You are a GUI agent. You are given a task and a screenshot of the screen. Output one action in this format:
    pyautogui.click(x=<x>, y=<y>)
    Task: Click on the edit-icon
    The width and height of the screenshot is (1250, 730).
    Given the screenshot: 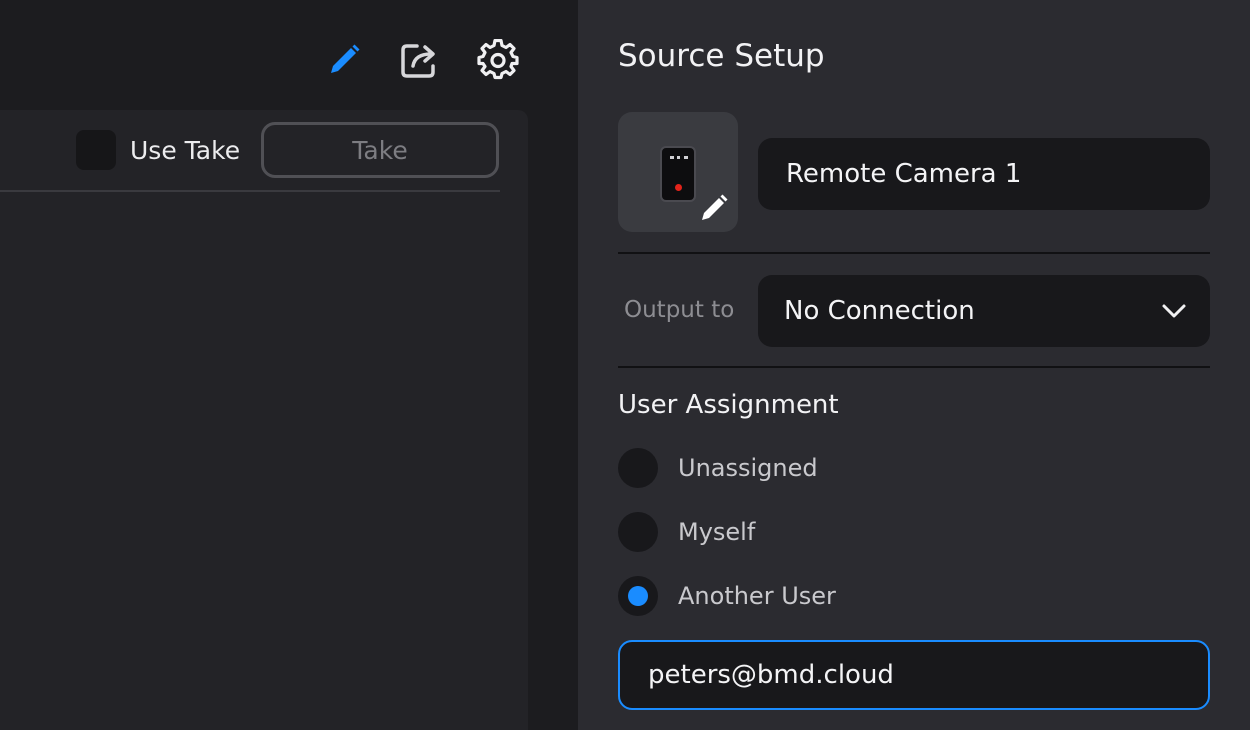 What is the action you would take?
    pyautogui.click(x=714, y=208)
    